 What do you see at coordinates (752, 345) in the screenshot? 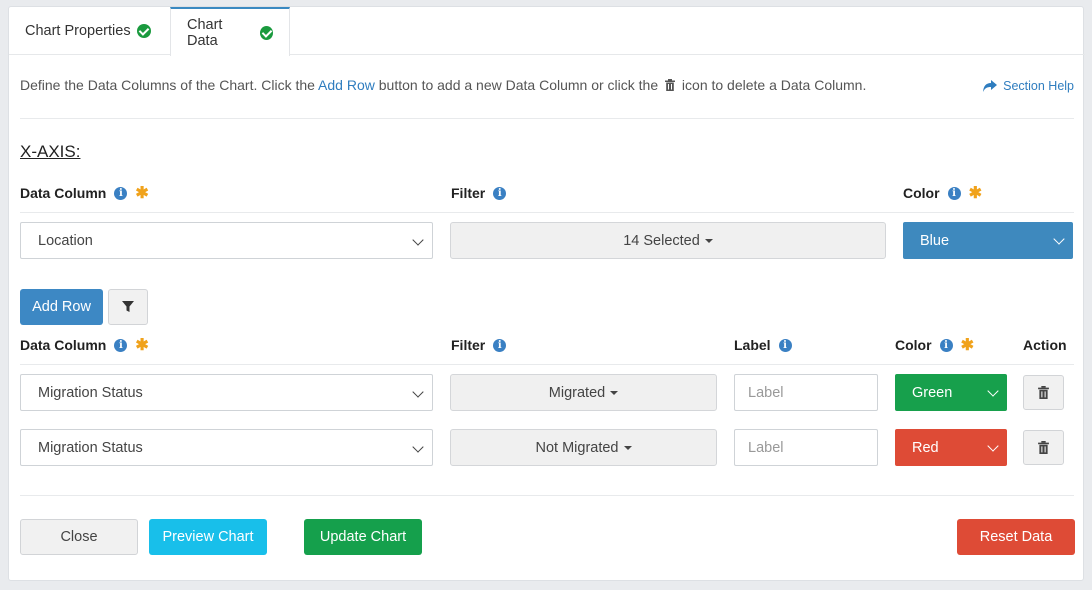
I see `header-label: Label` at bounding box center [752, 345].